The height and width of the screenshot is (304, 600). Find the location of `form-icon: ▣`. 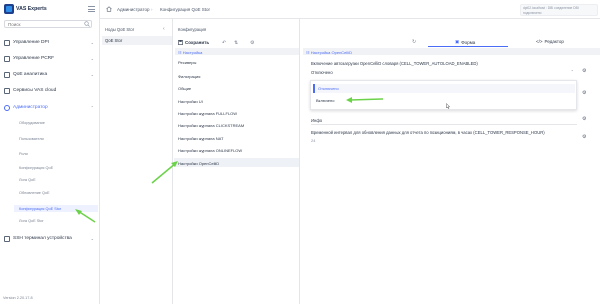

form-icon: ▣ is located at coordinates (457, 41).